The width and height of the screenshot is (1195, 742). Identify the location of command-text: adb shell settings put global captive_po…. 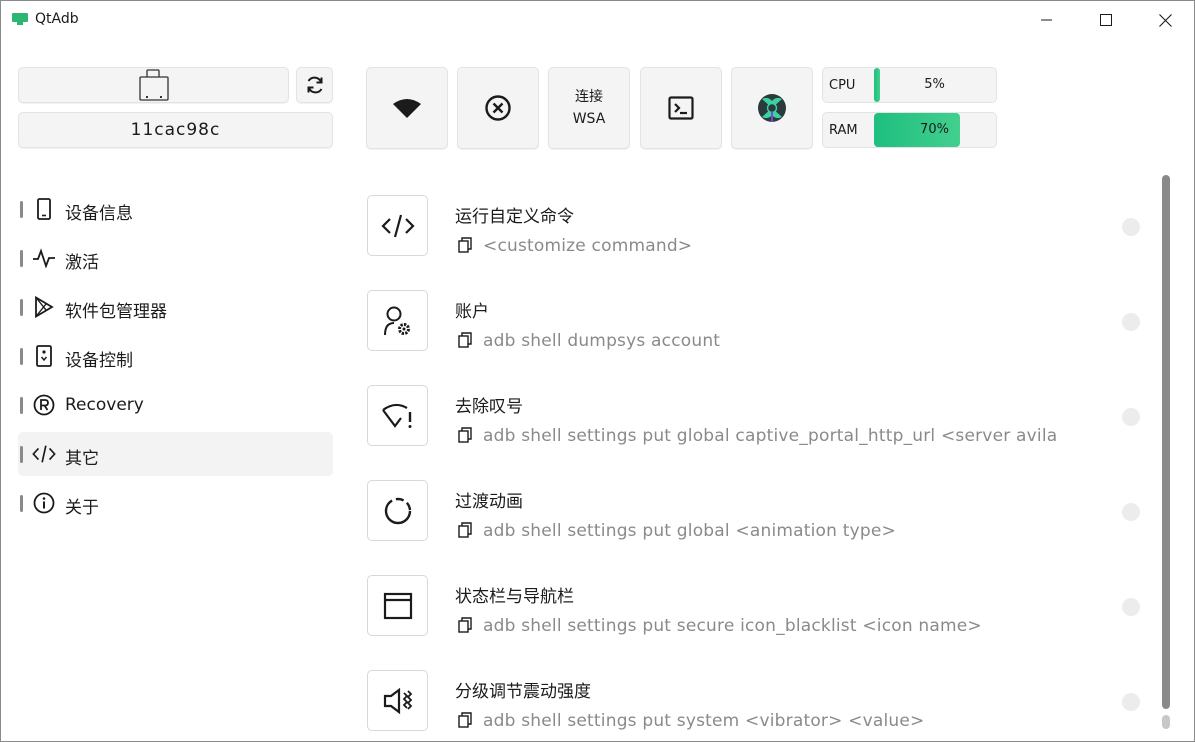
(770, 436).